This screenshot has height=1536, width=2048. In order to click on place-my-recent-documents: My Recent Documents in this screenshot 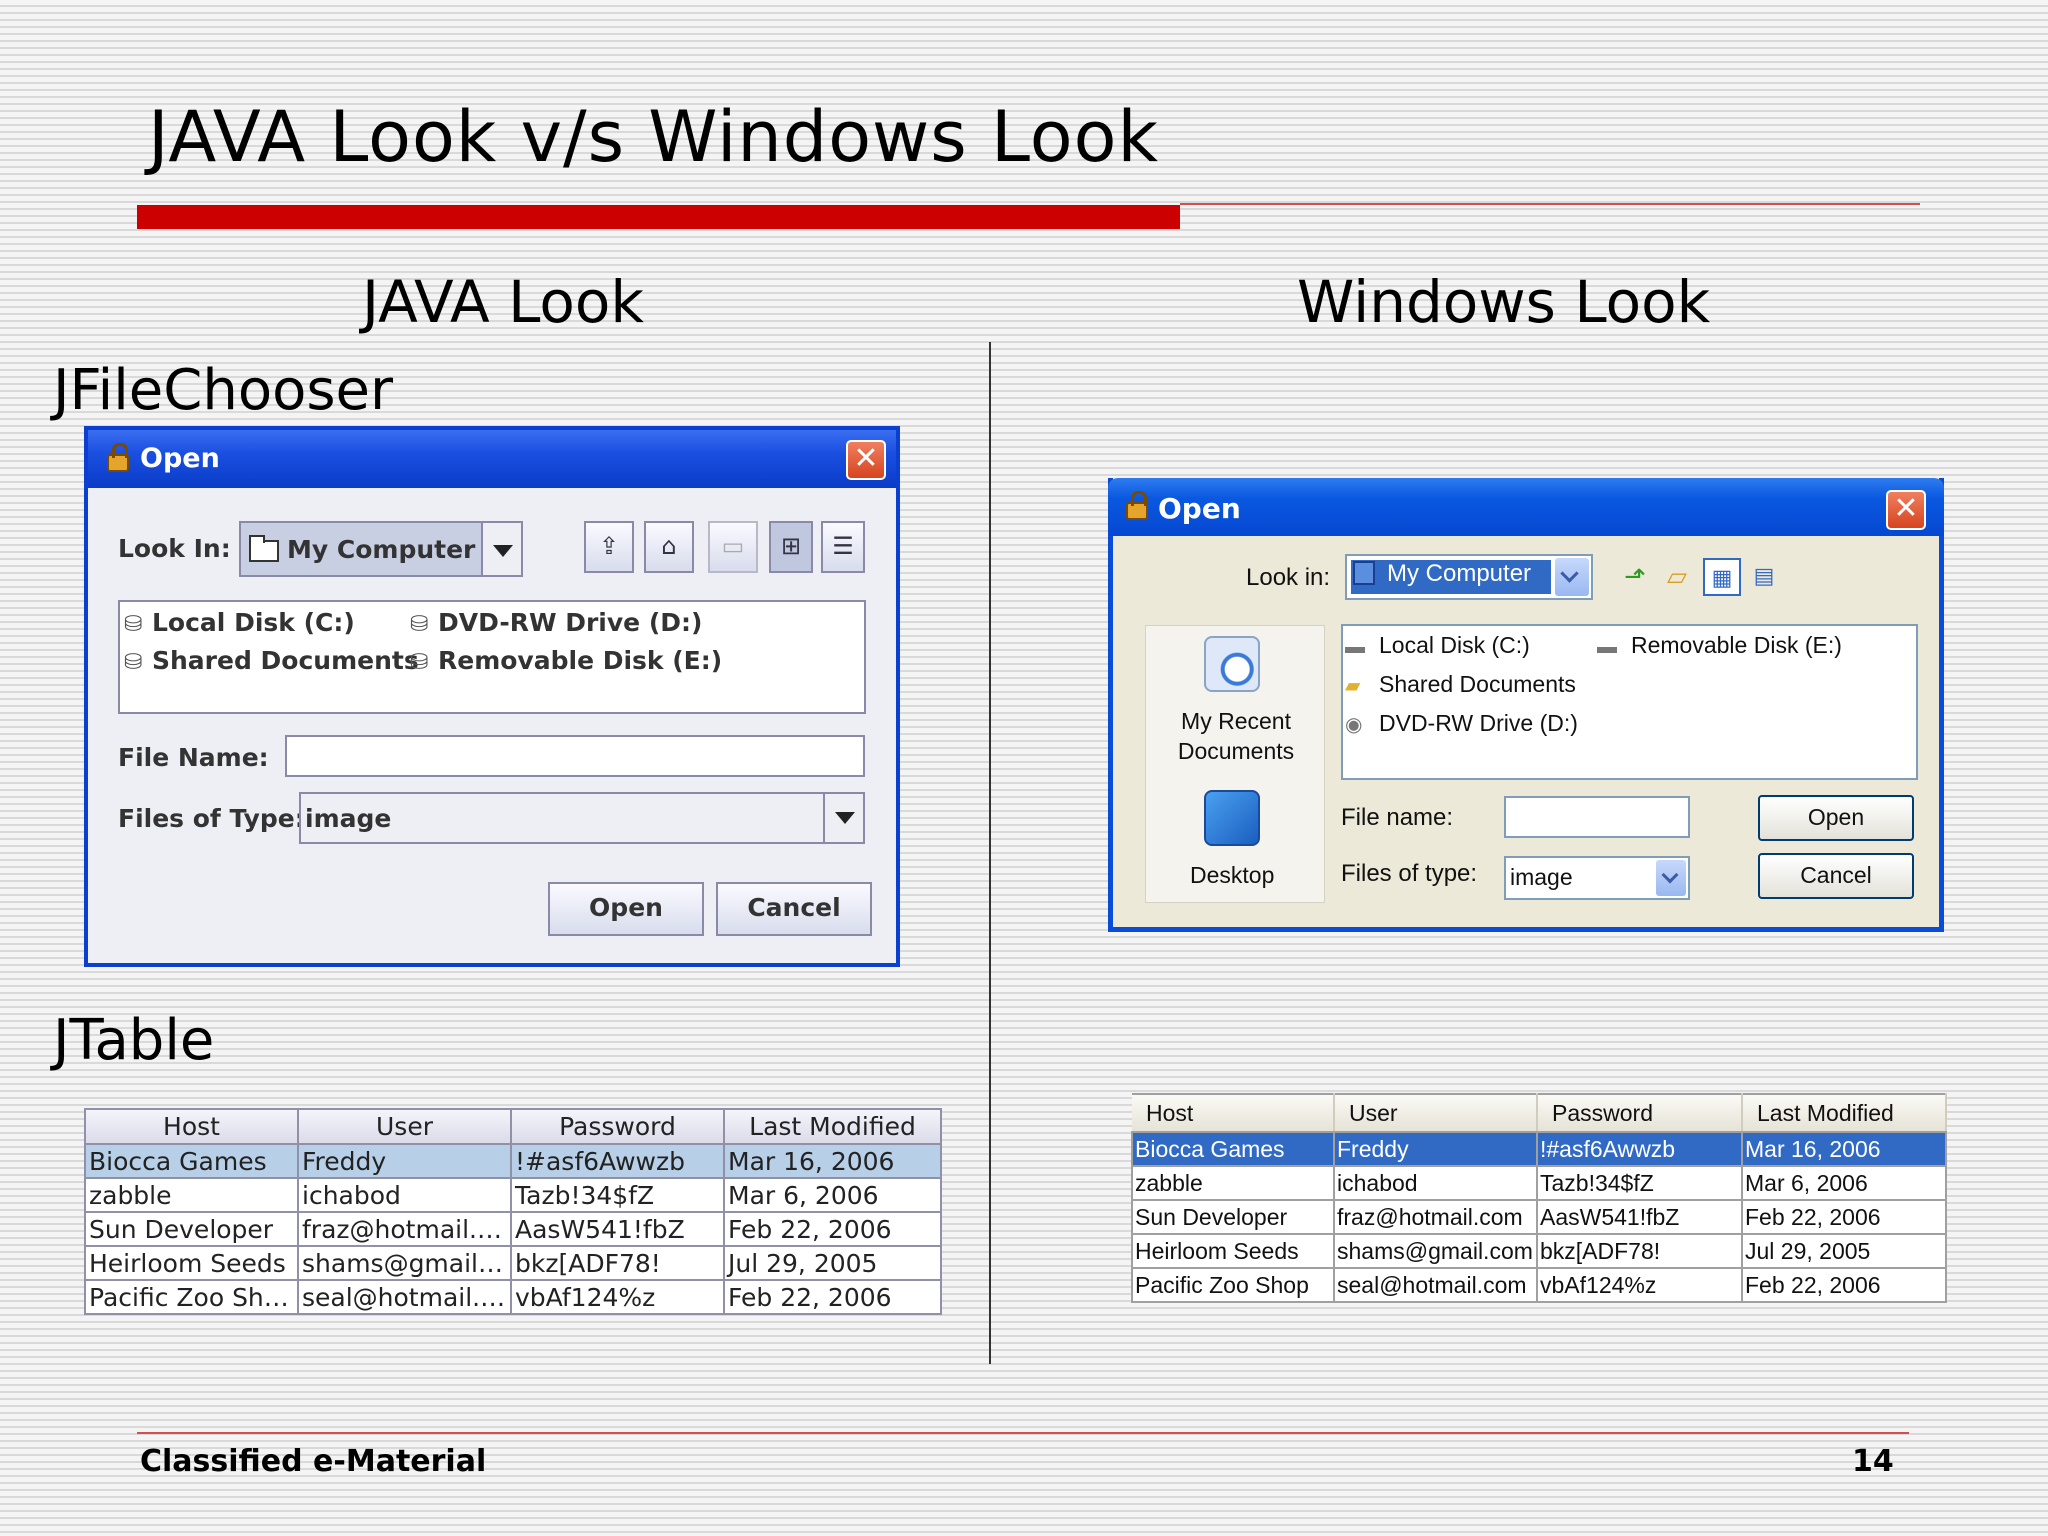, I will do `click(1236, 736)`.